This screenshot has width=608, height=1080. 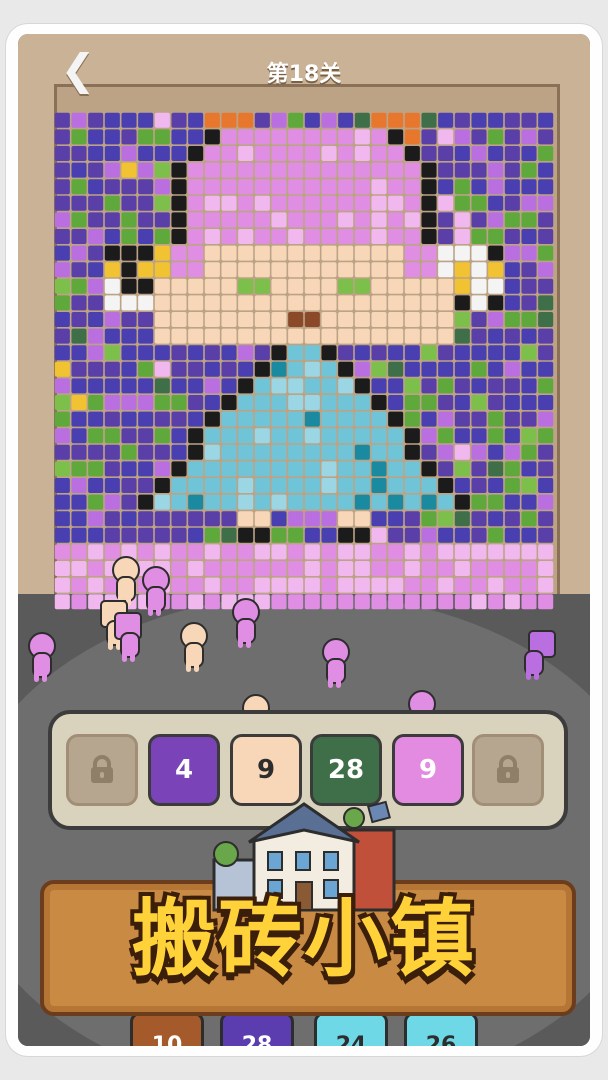 What do you see at coordinates (303, 939) in the screenshot?
I see `game-logo-title: 搬砖小镇` at bounding box center [303, 939].